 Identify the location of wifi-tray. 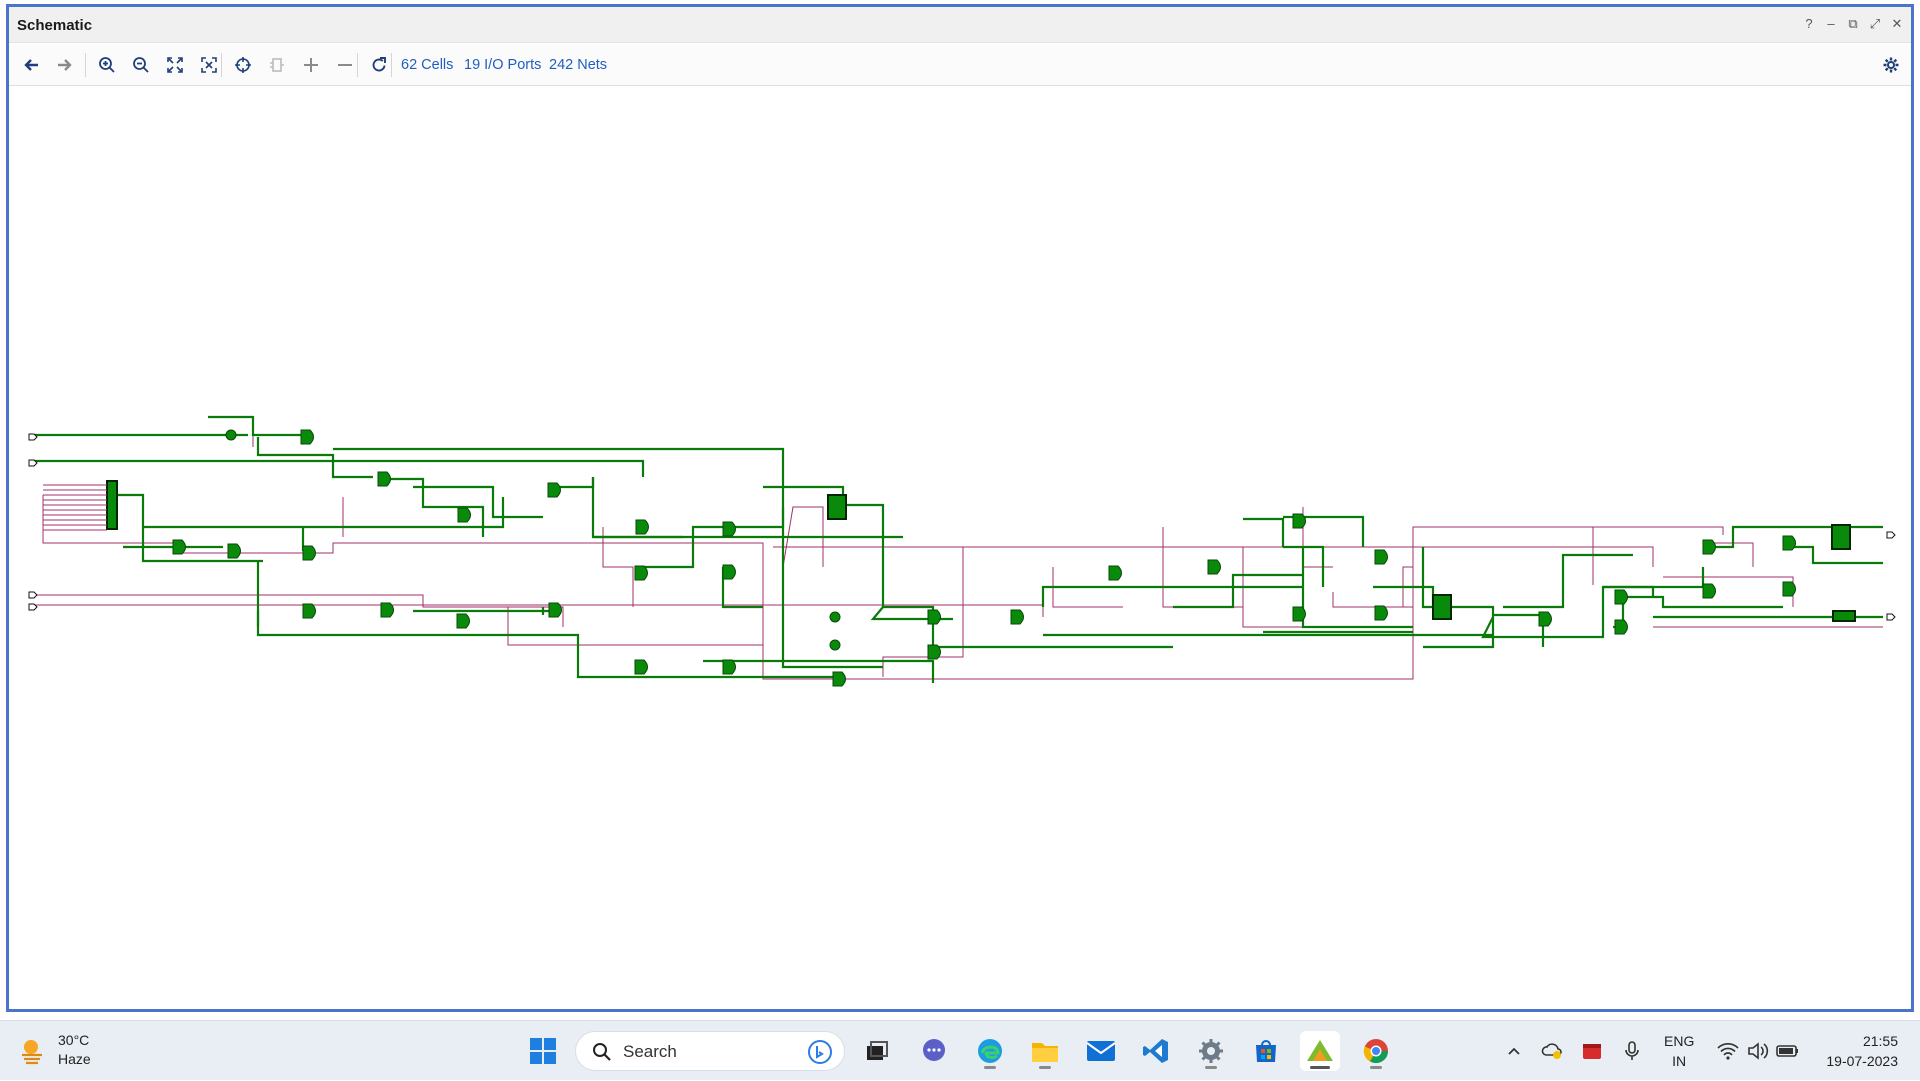
(1728, 1051).